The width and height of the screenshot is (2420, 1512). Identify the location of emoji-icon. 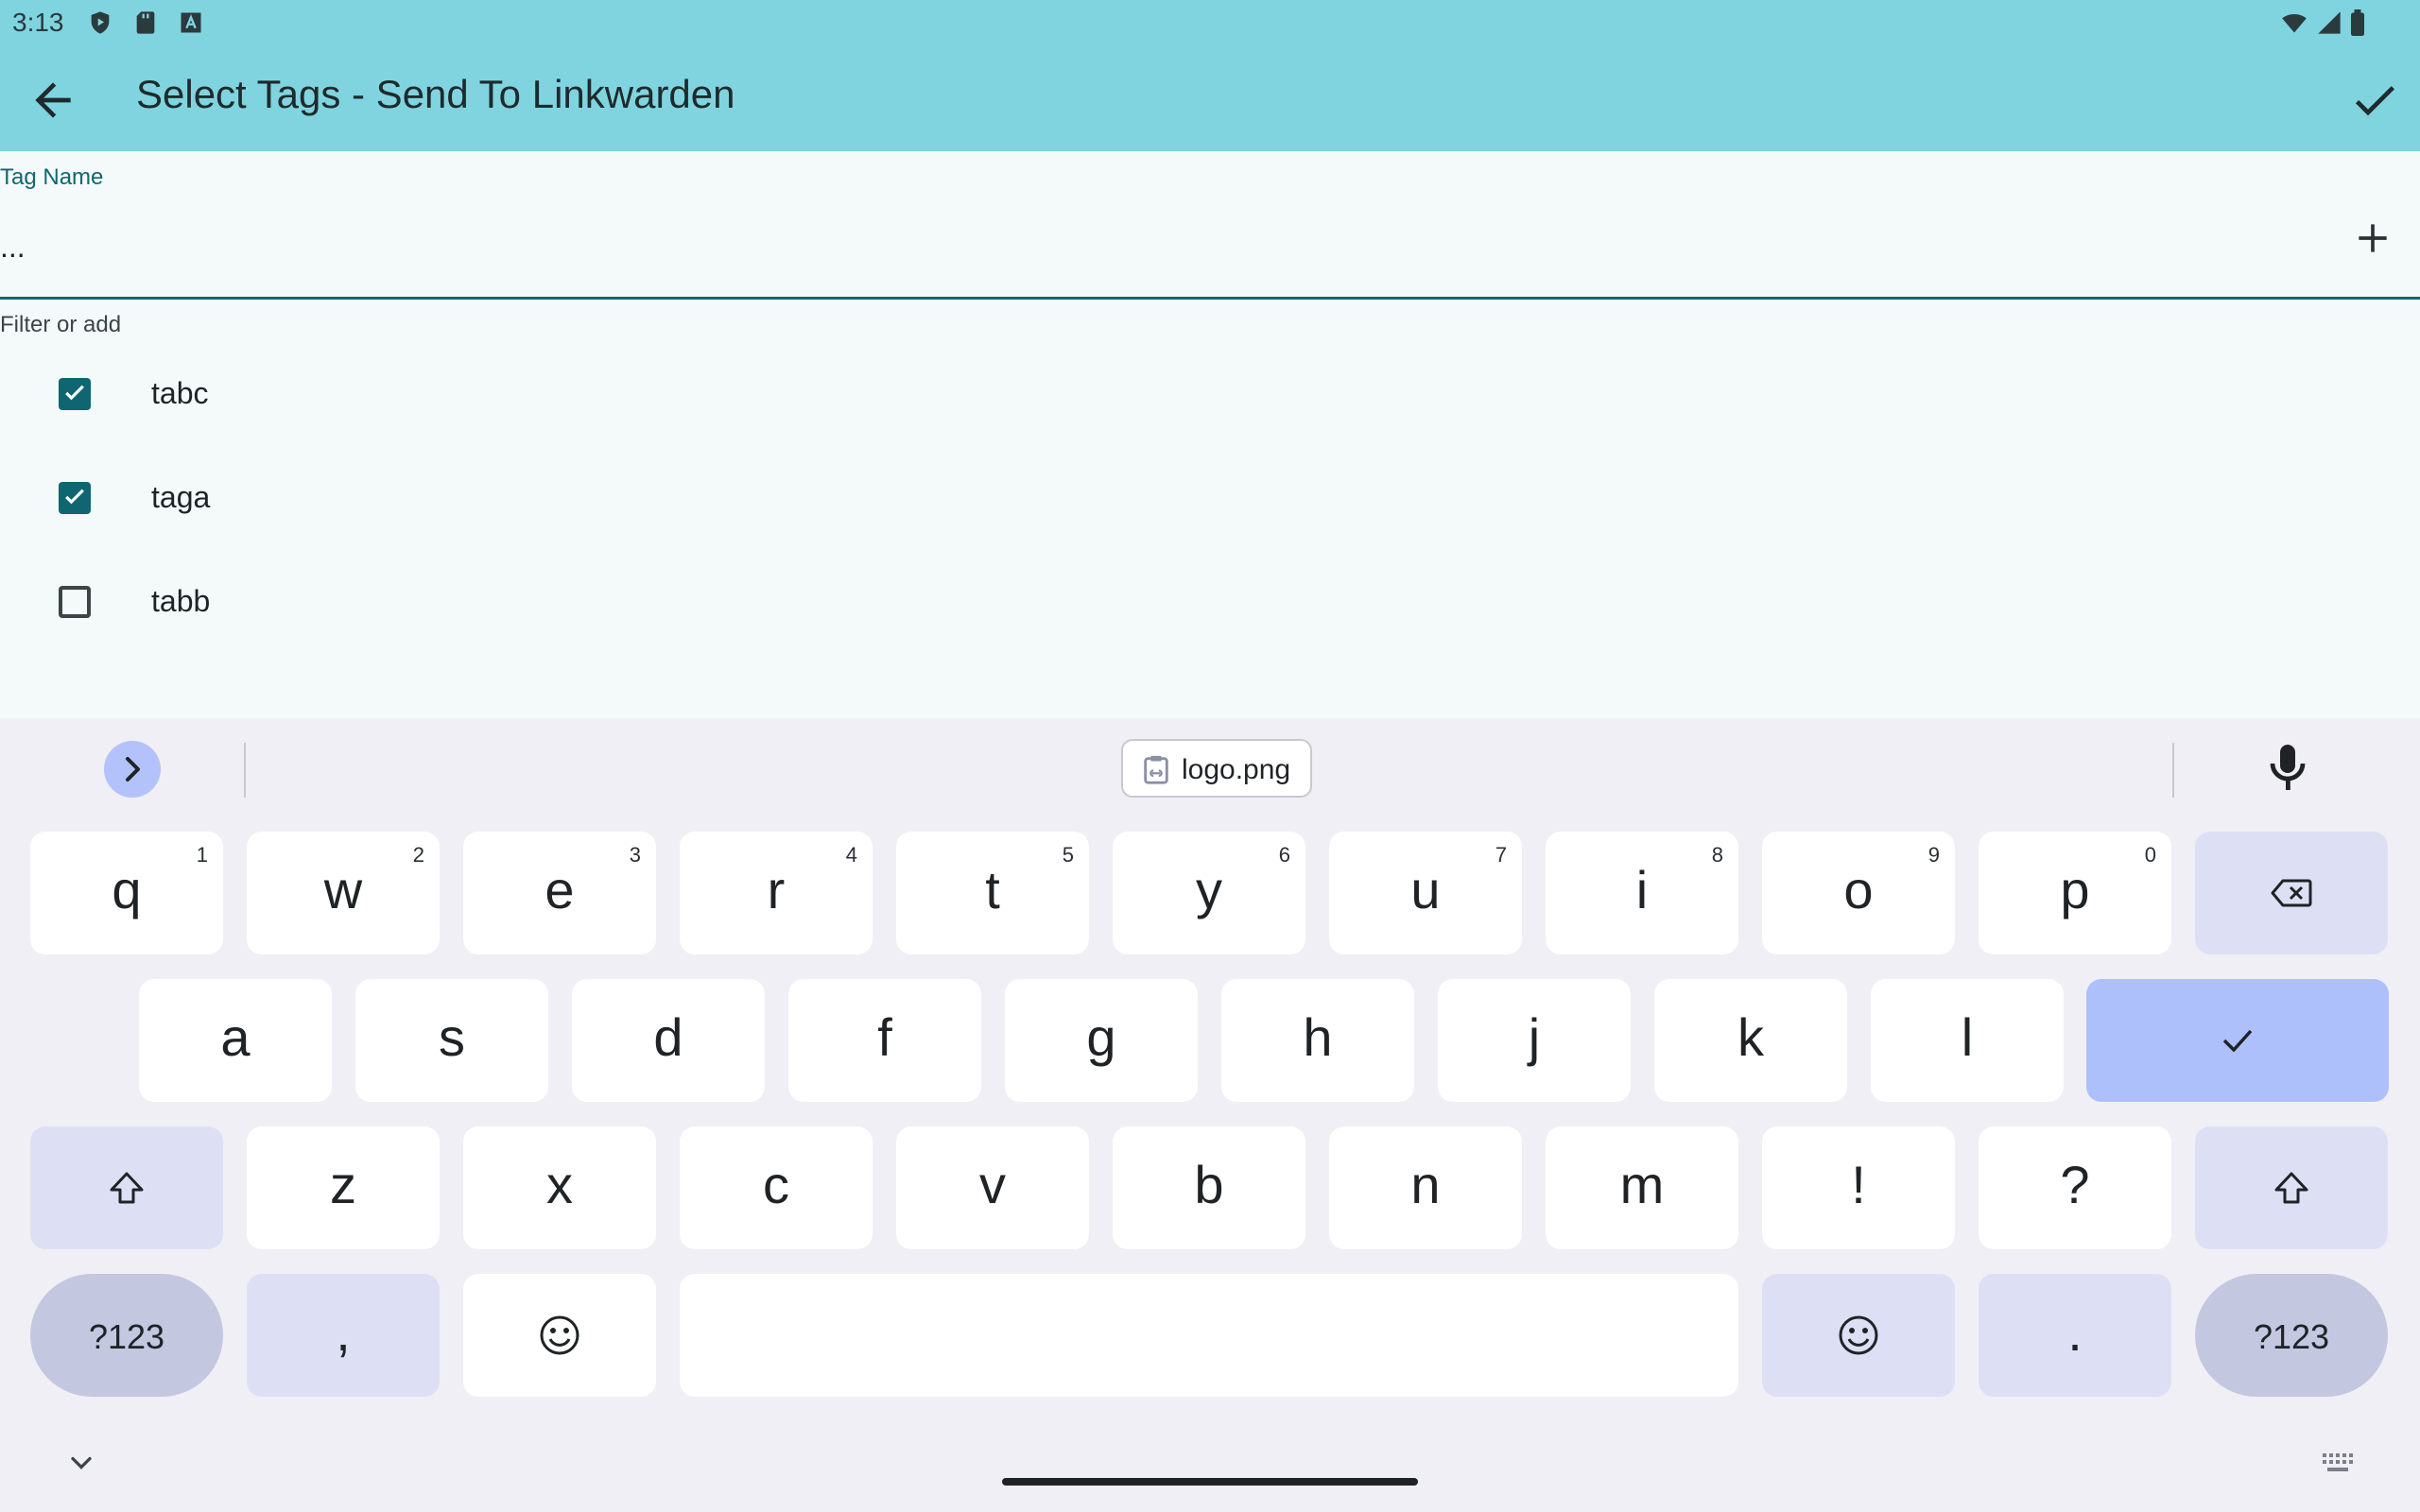
(559, 1335).